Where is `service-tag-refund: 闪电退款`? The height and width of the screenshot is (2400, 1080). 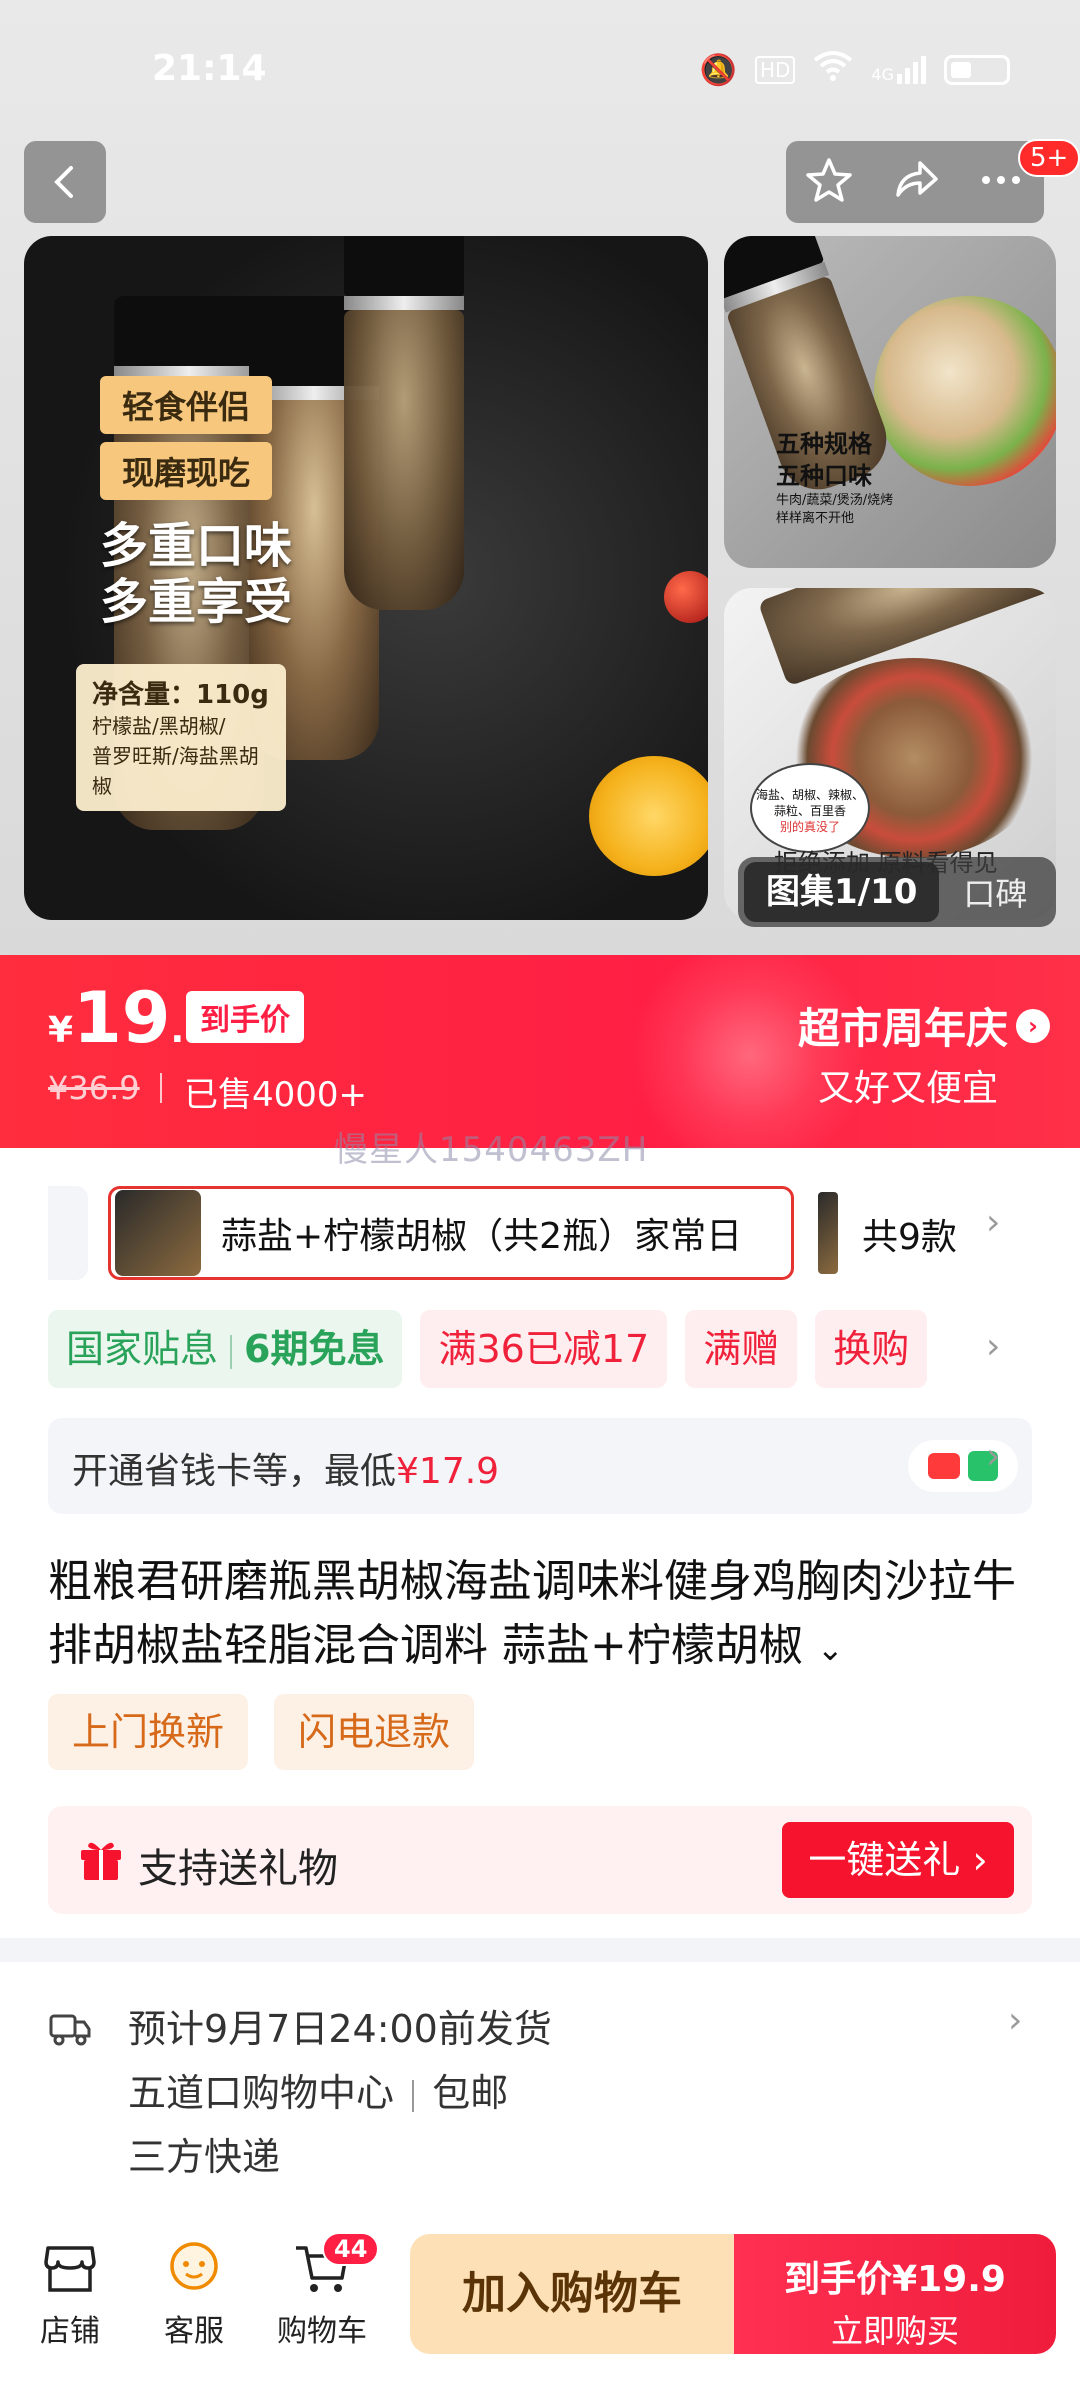 service-tag-refund: 闪电退款 is located at coordinates (374, 1732).